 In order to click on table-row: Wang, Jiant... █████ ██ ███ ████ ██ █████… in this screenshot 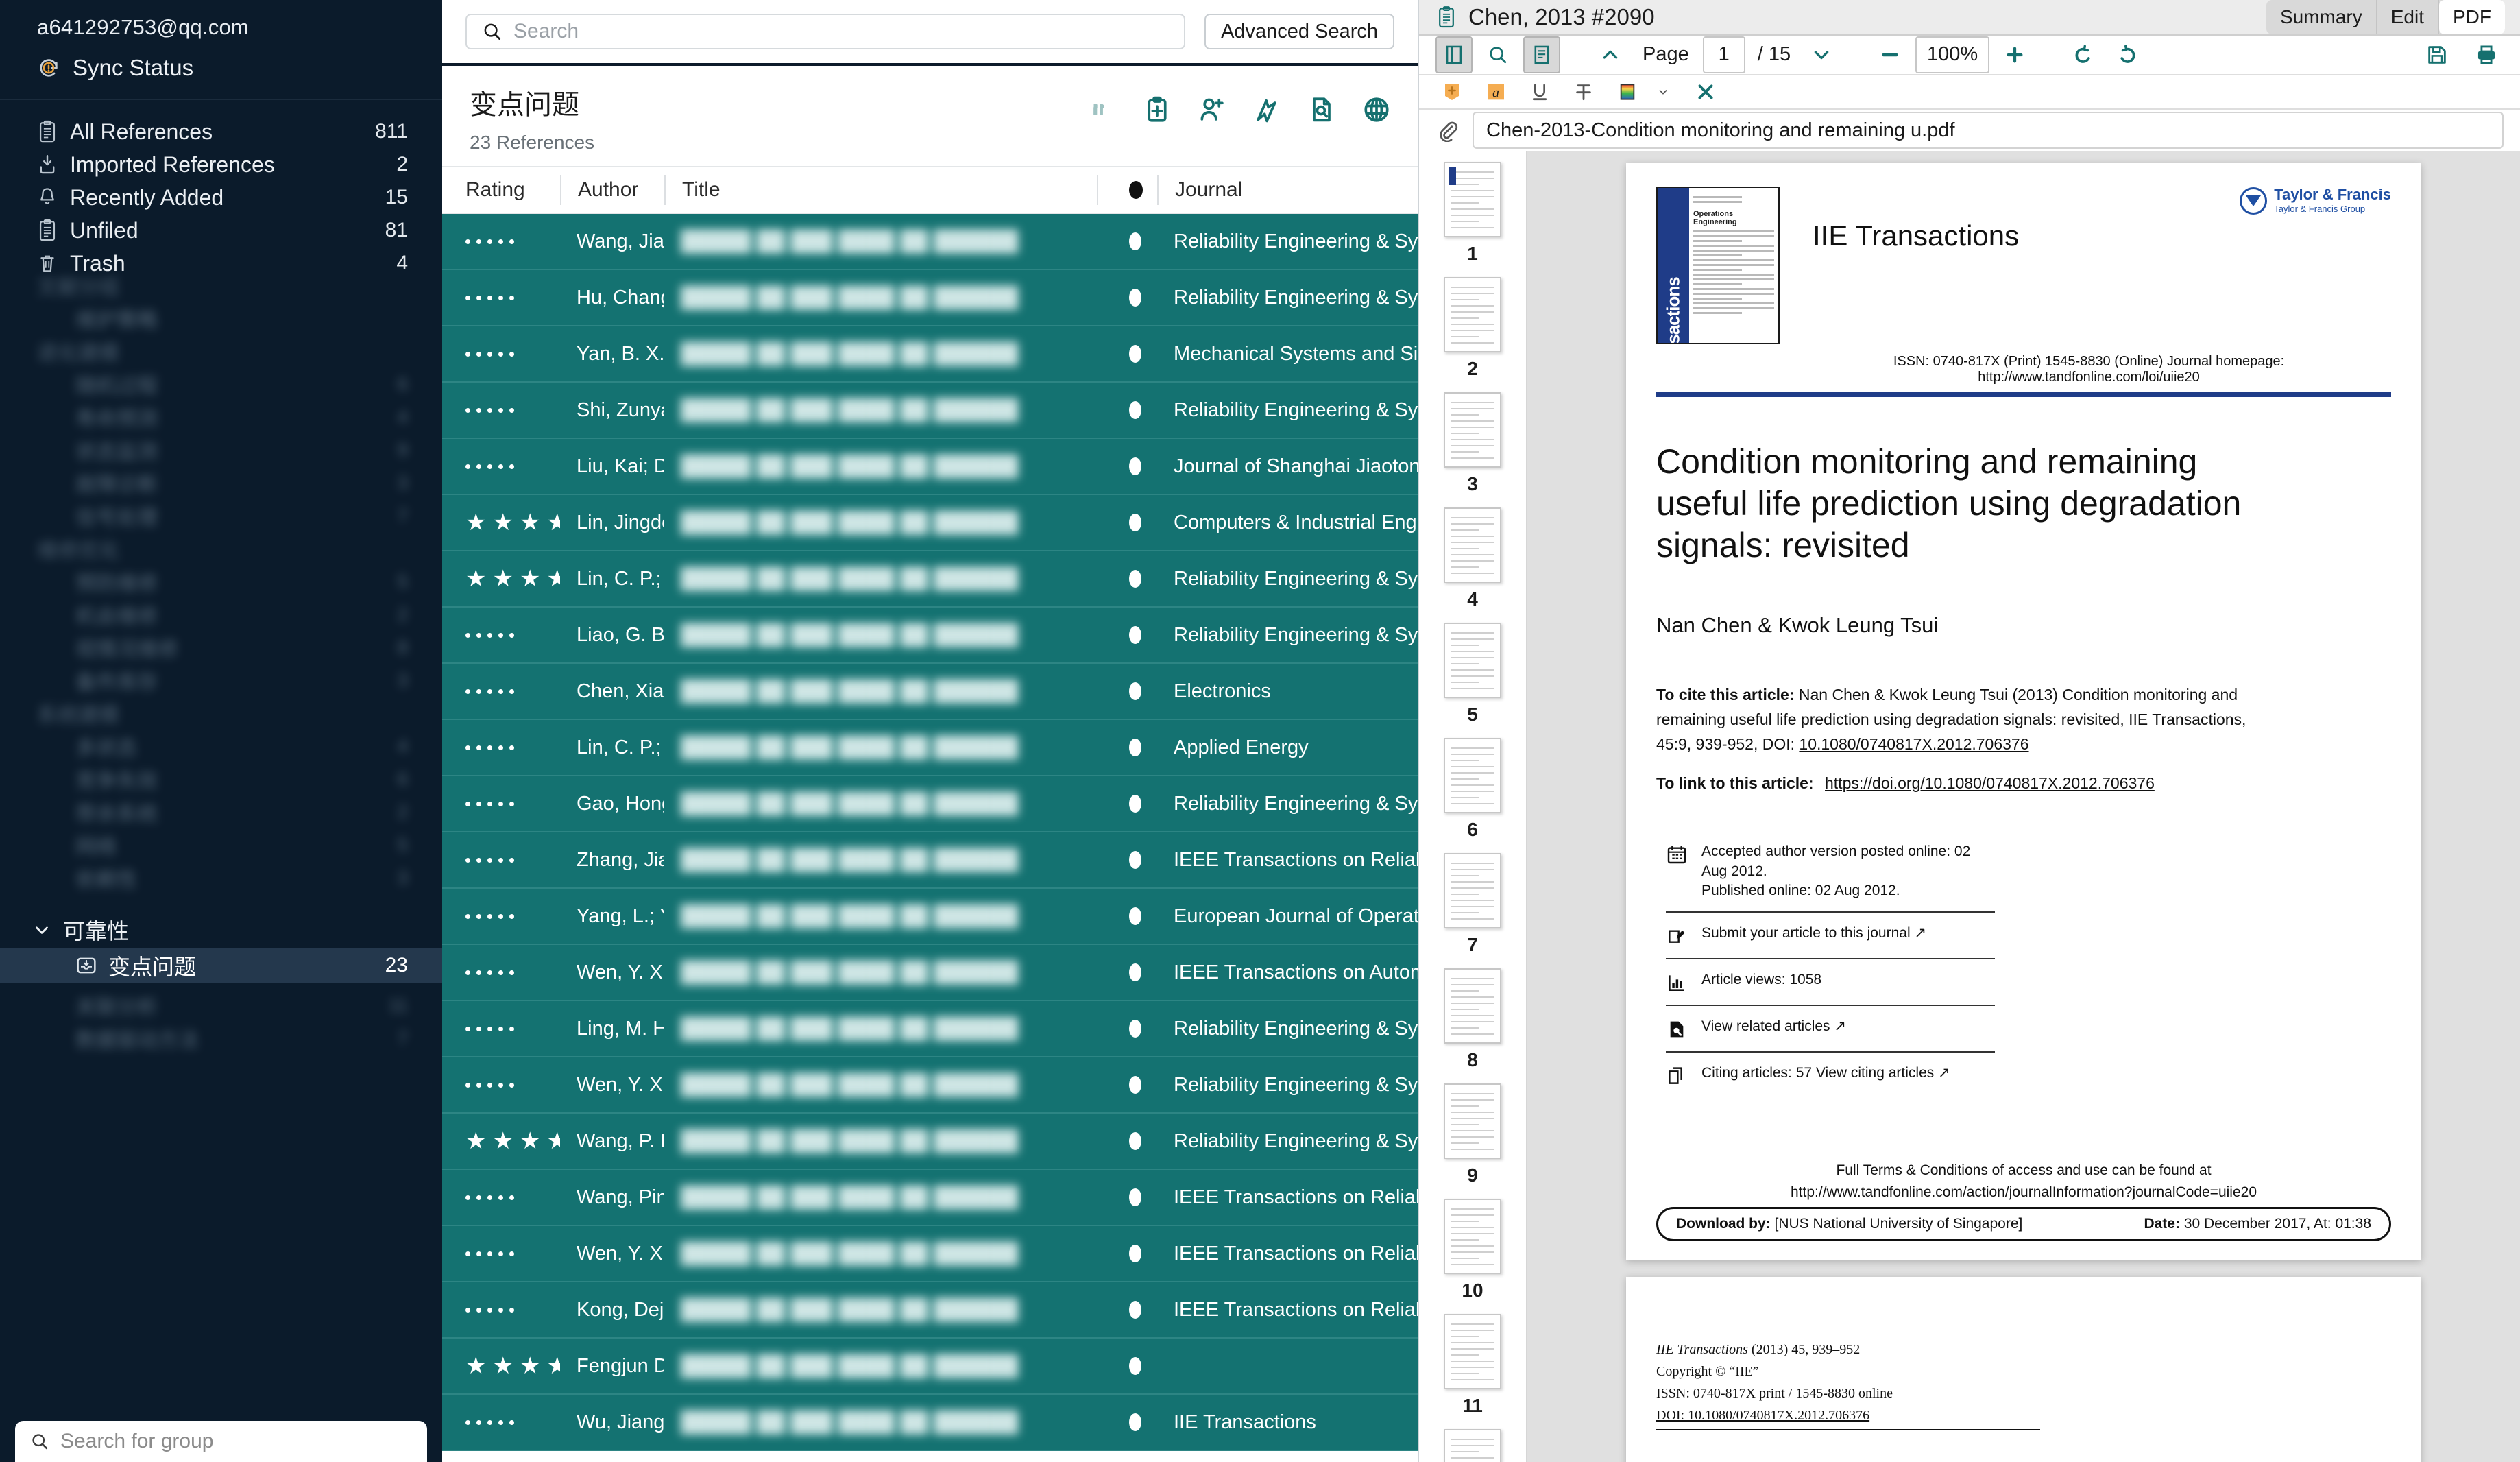, I will do `click(930, 242)`.